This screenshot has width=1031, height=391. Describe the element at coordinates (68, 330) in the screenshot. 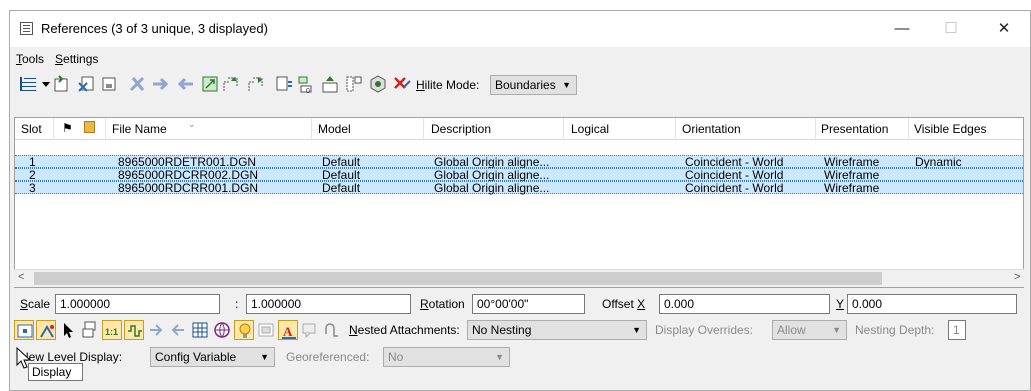

I see `locate-toggle-icon` at that location.